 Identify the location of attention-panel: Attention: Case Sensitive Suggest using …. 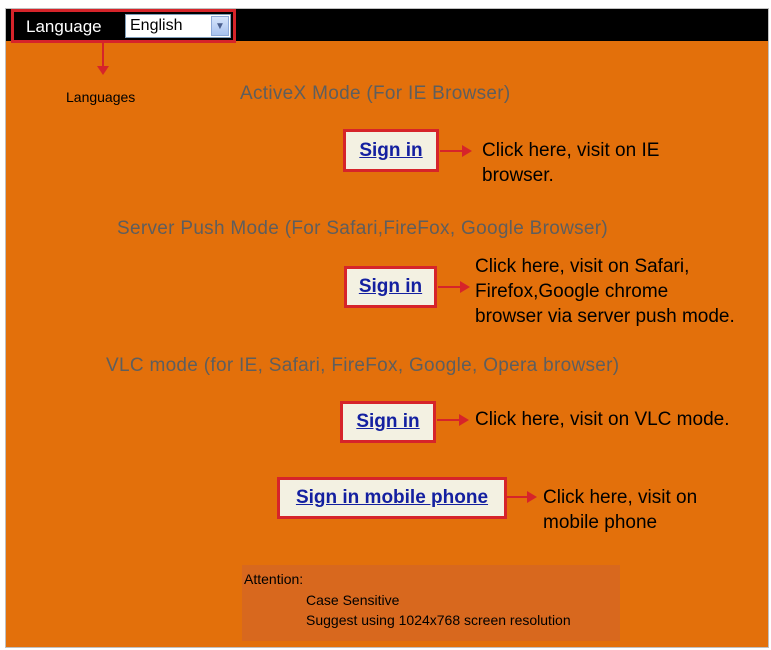
(431, 603).